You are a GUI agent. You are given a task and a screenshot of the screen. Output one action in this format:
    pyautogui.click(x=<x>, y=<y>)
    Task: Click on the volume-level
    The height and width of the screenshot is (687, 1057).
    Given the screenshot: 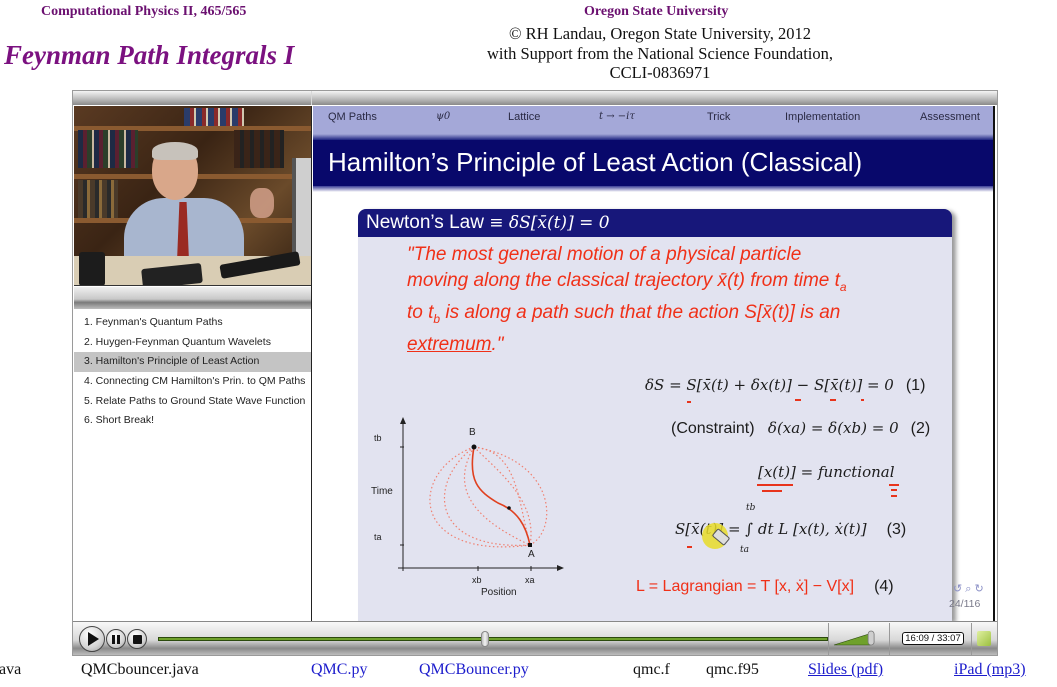 What is the action you would take?
    pyautogui.click(x=852, y=639)
    